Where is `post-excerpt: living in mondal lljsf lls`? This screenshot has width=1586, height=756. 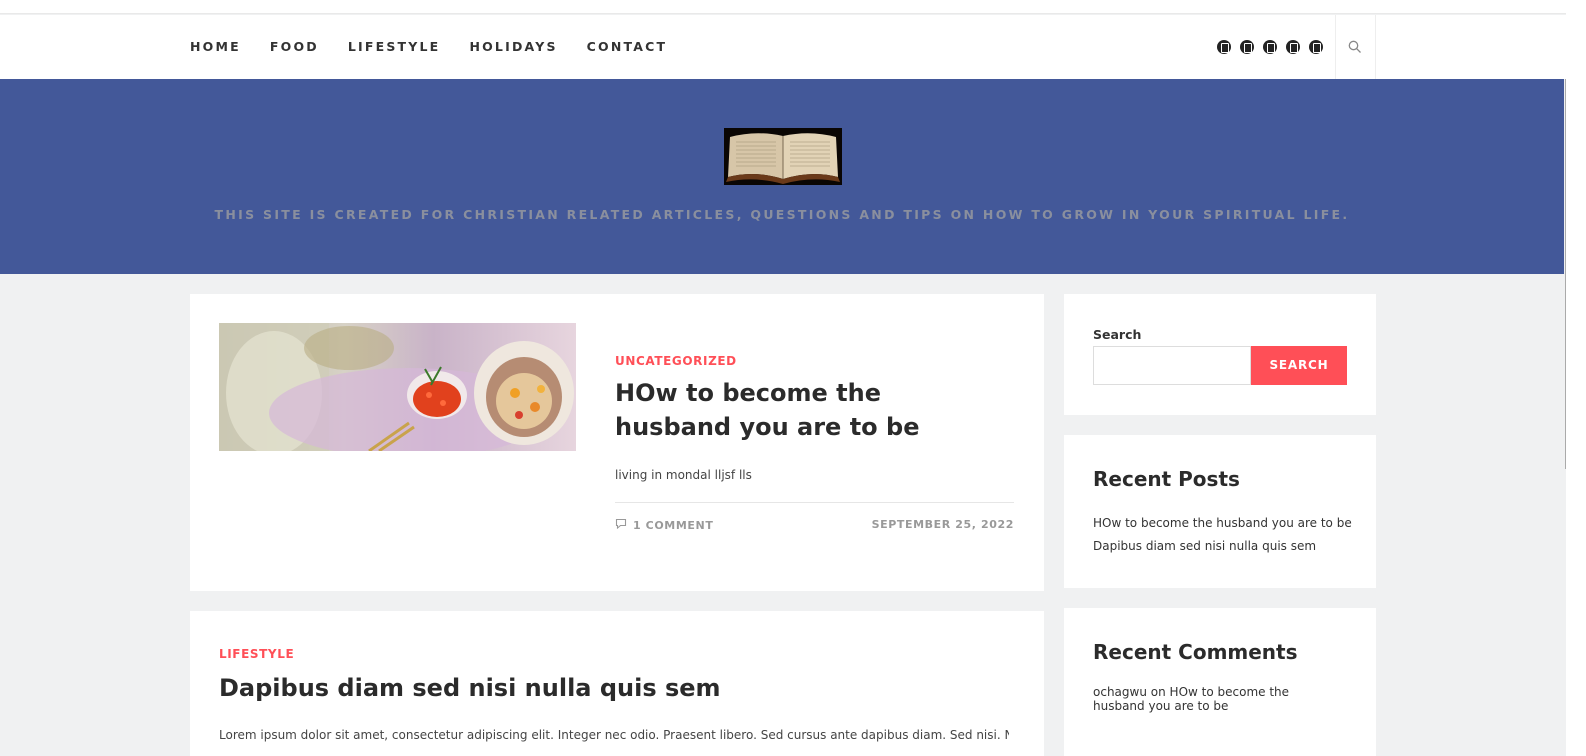
post-excerpt: living in mondal lljsf lls is located at coordinates (683, 475).